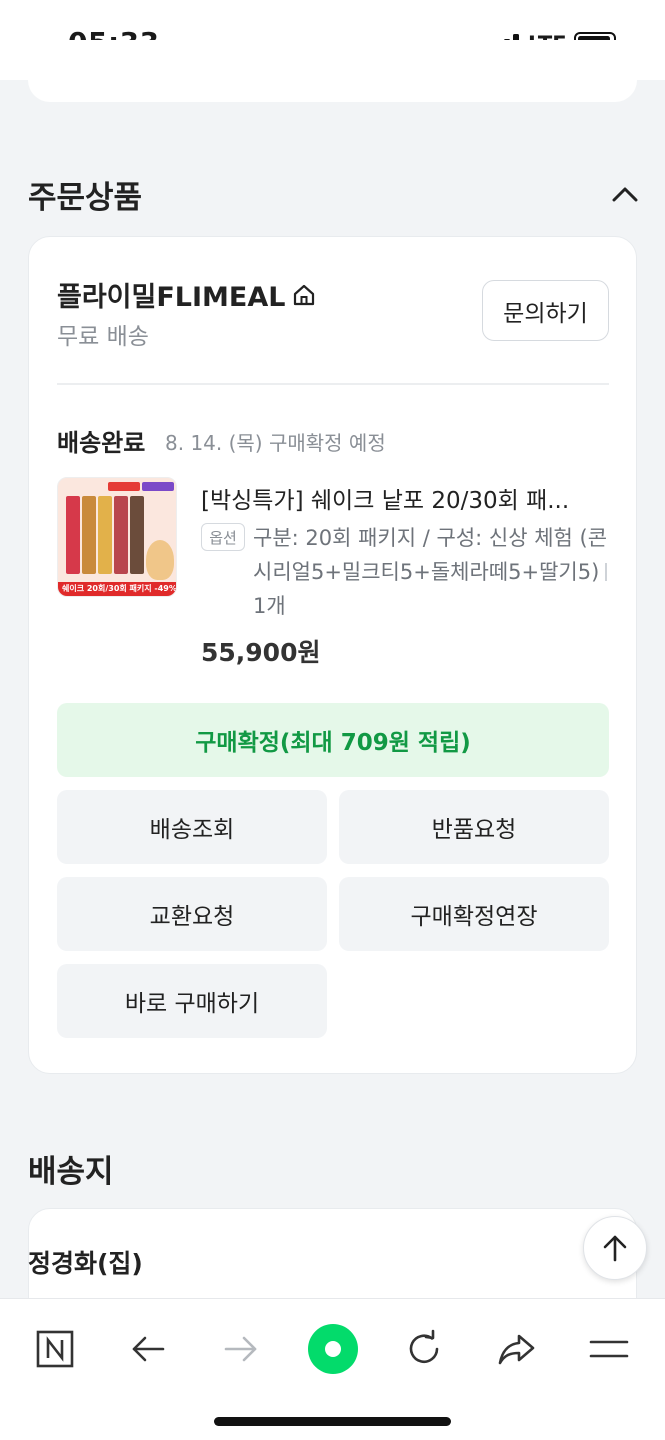 This screenshot has width=665, height=1440. Describe the element at coordinates (332, 1421) in the screenshot. I see `home-indicator` at that location.